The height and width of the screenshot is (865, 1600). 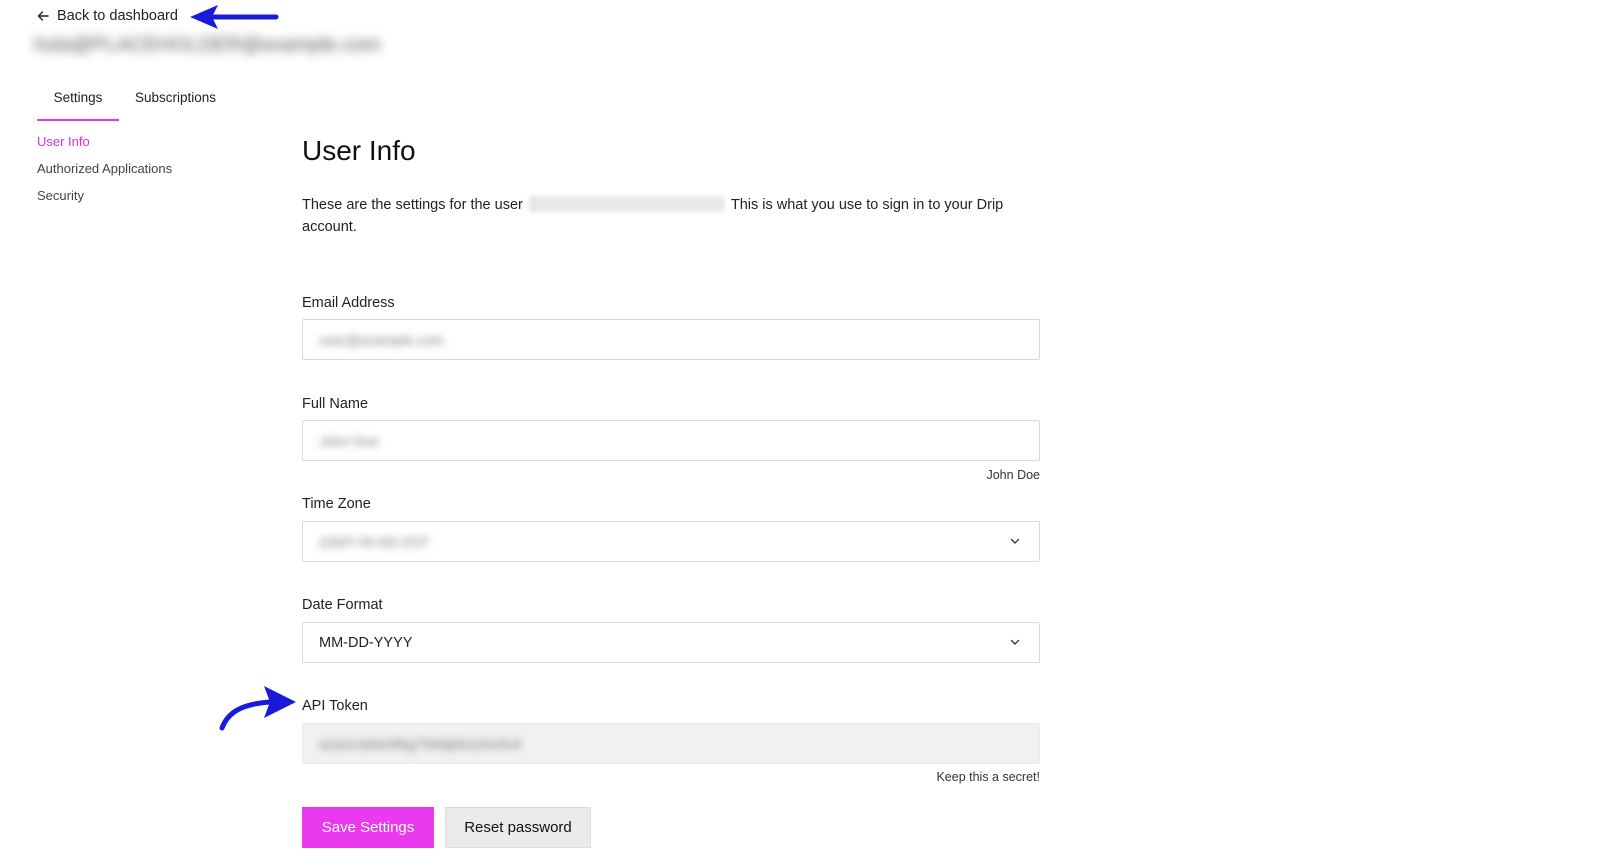 What do you see at coordinates (342, 605) in the screenshot?
I see `date-format-label: Date Format` at bounding box center [342, 605].